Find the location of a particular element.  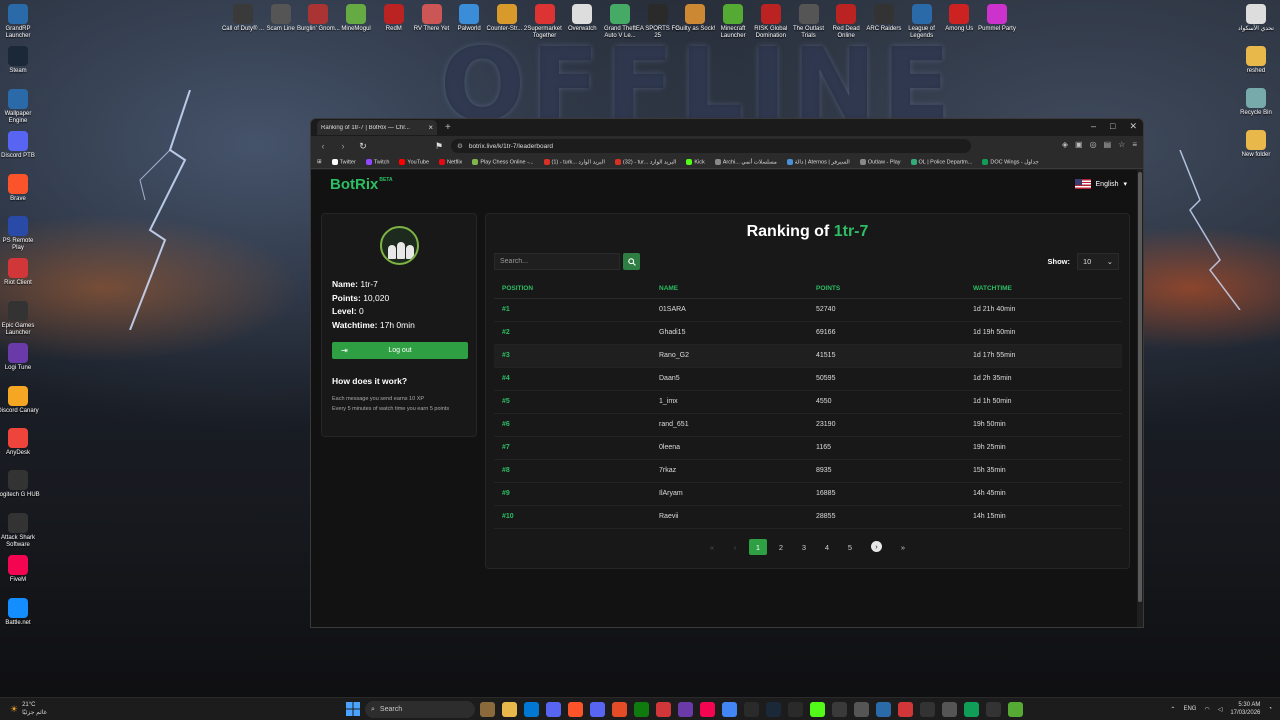

desktop-shortcut-icon: Discord Canary is located at coordinates (20, 400).